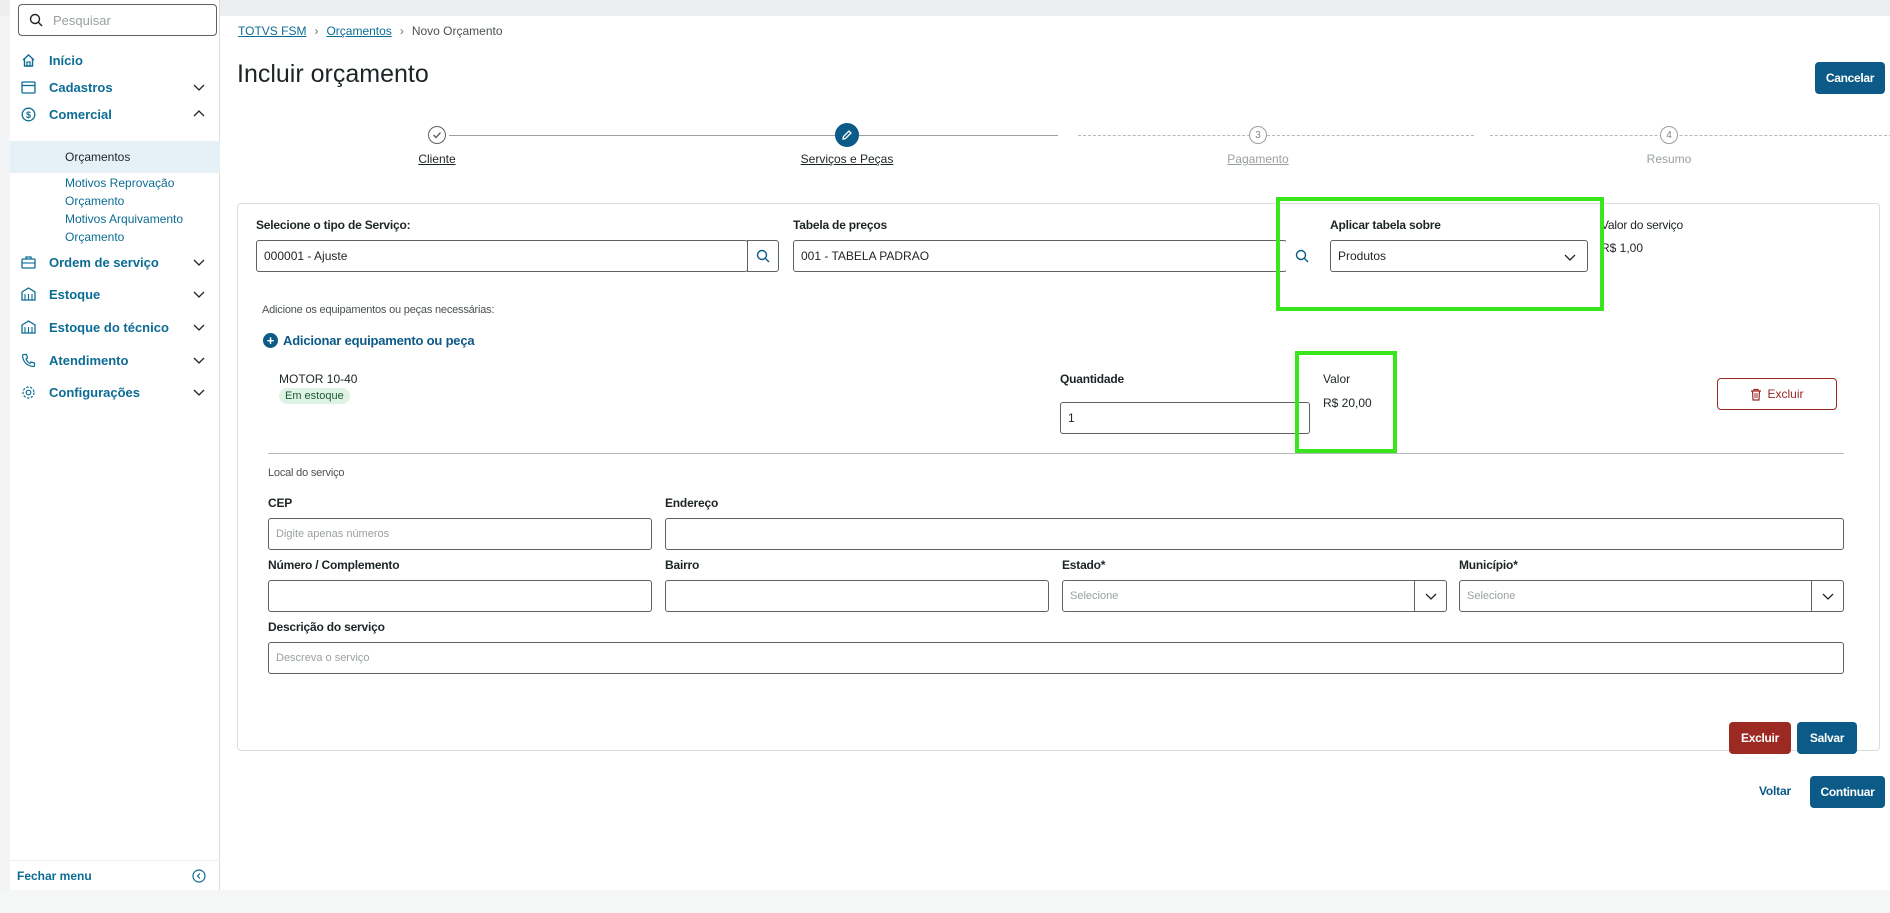 The image size is (1890, 913). I want to click on sidebar-item-label: Estoque, so click(75, 294).